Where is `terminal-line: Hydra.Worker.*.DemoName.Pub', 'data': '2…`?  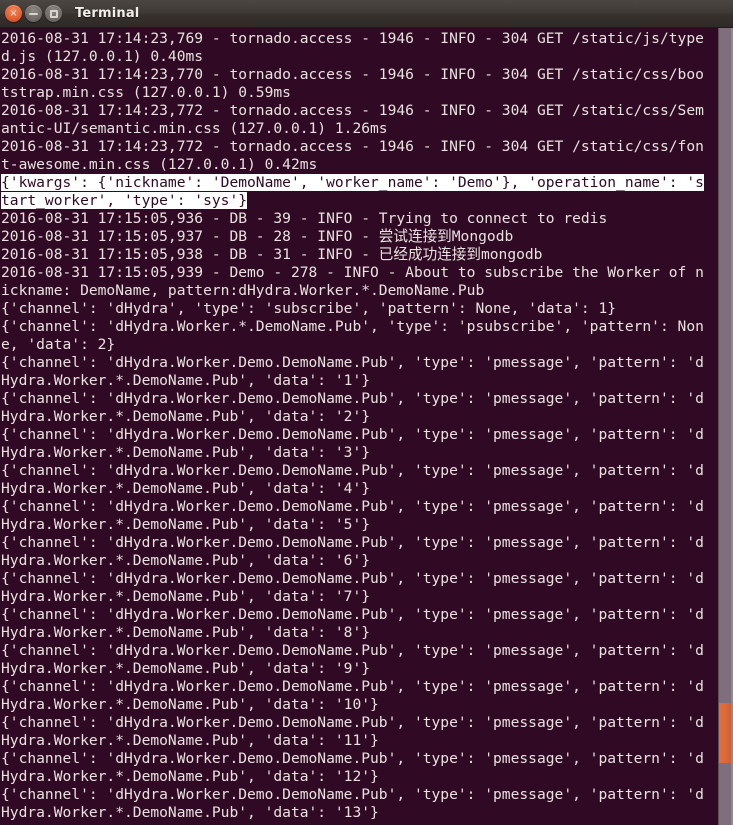 terminal-line: Hydra.Worker.*.DemoName.Pub', 'data': '2… is located at coordinates (186, 416).